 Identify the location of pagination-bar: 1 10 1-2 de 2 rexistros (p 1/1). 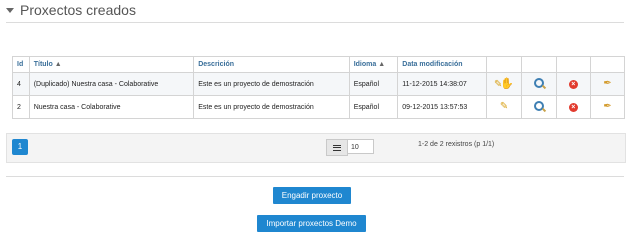
(316, 148).